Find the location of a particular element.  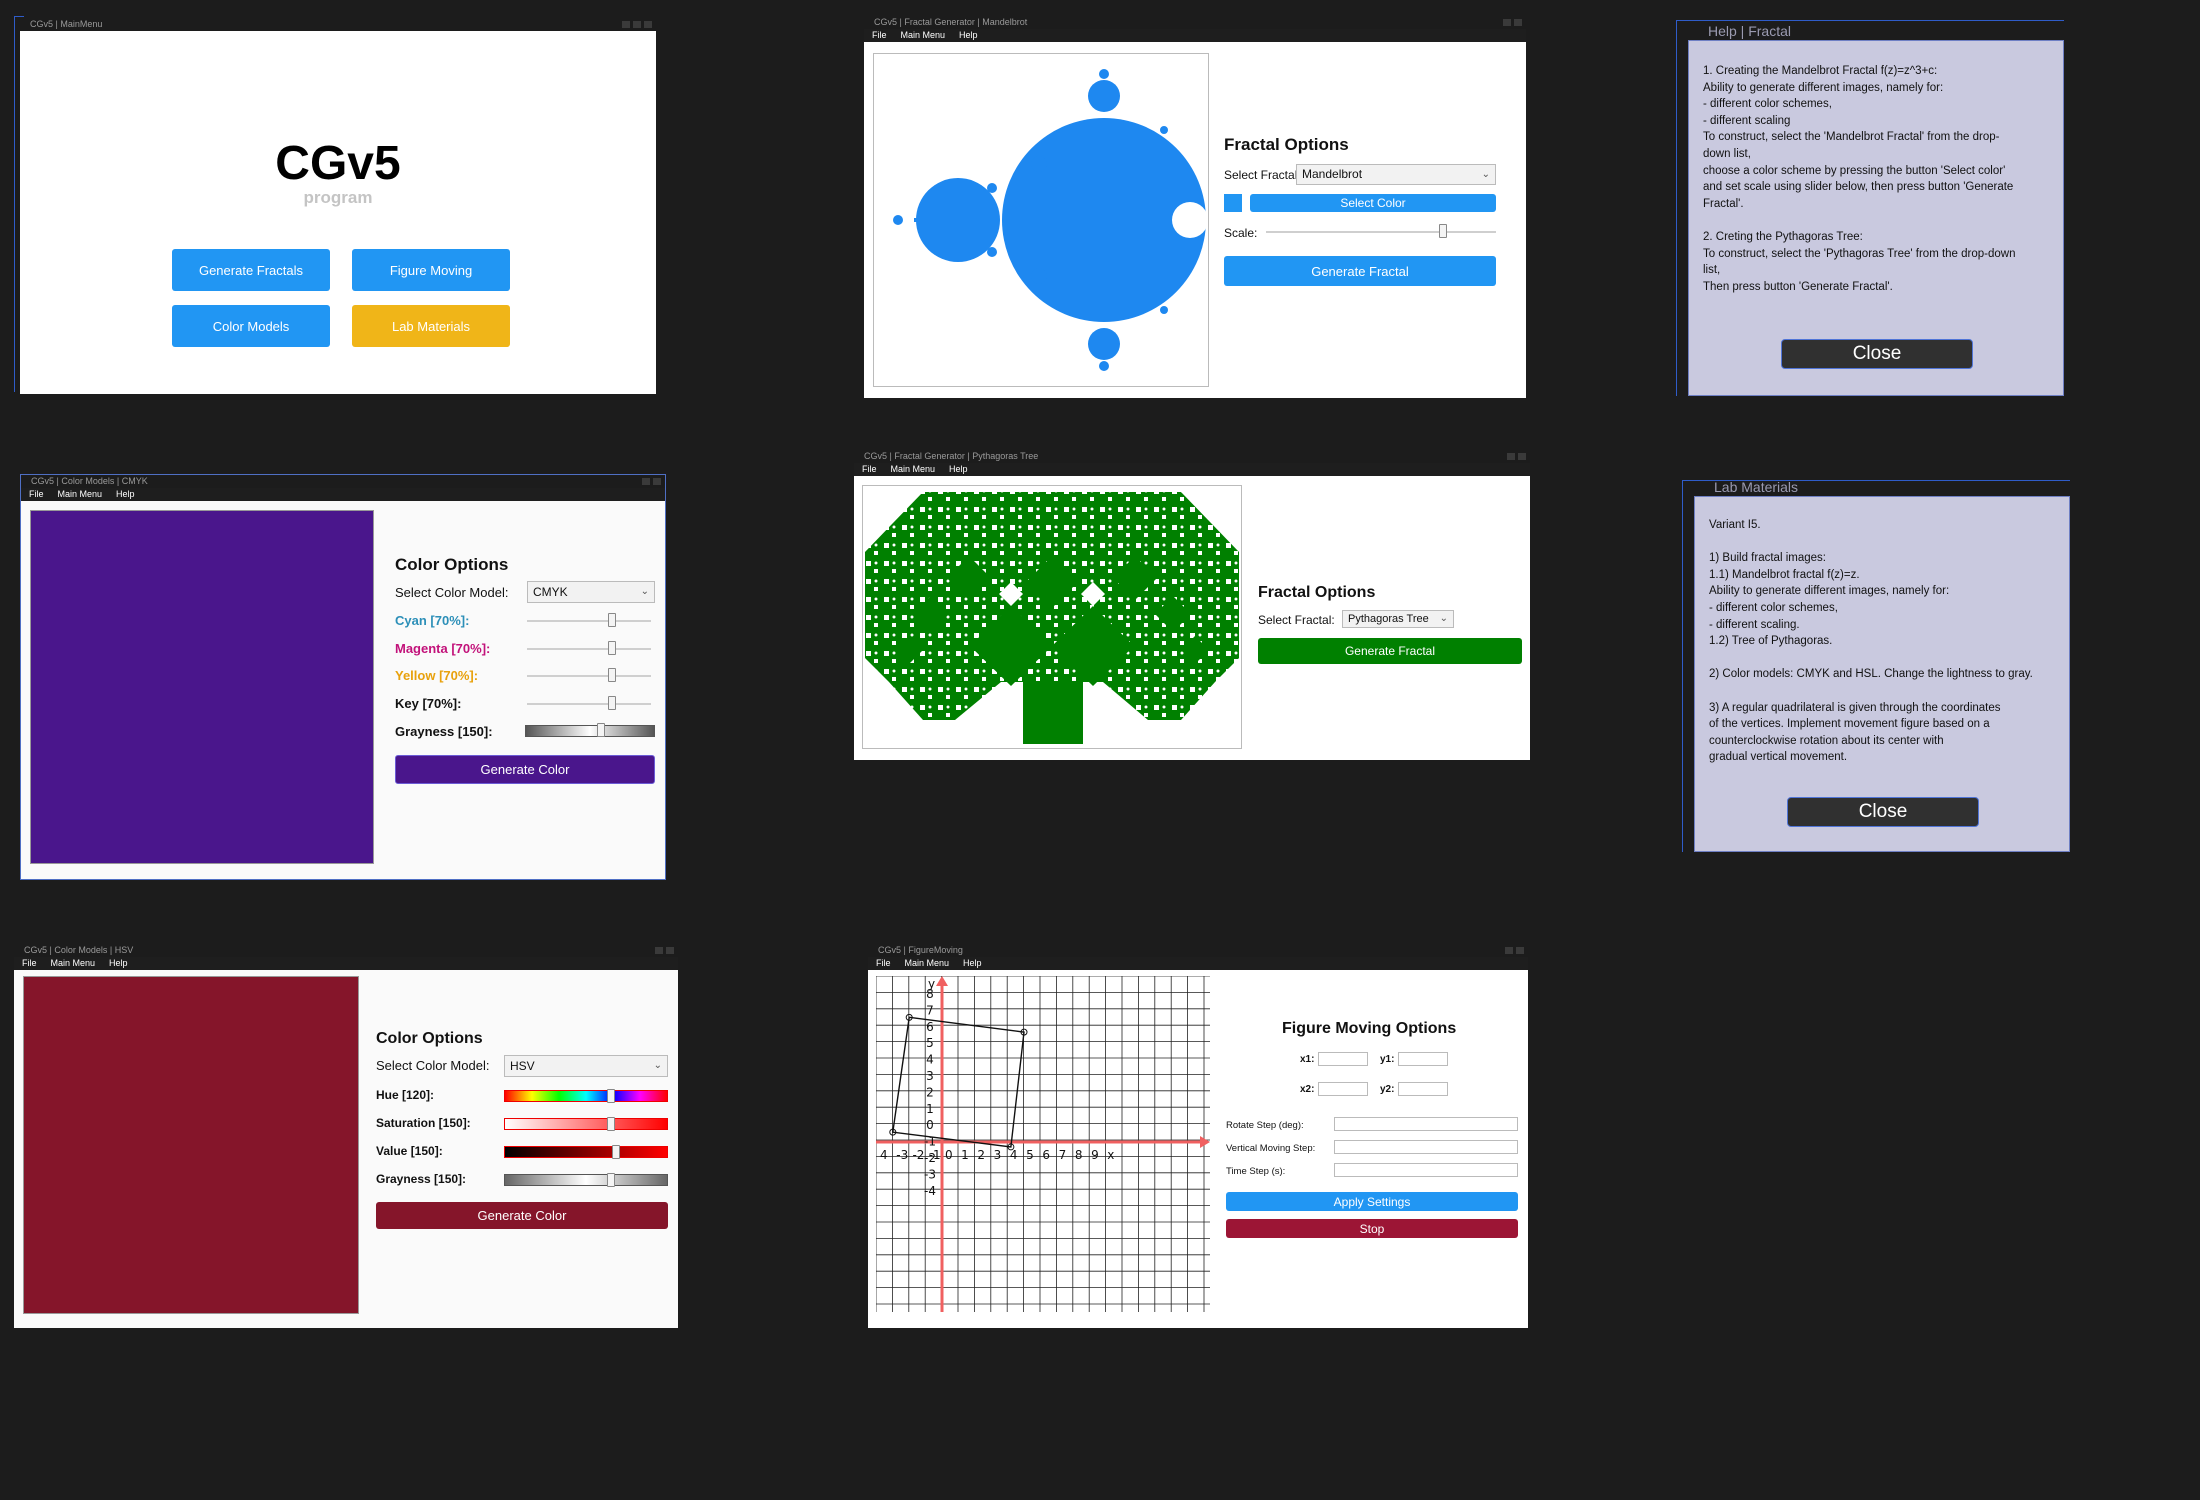

select-color-button: Select Color is located at coordinates (1373, 203).